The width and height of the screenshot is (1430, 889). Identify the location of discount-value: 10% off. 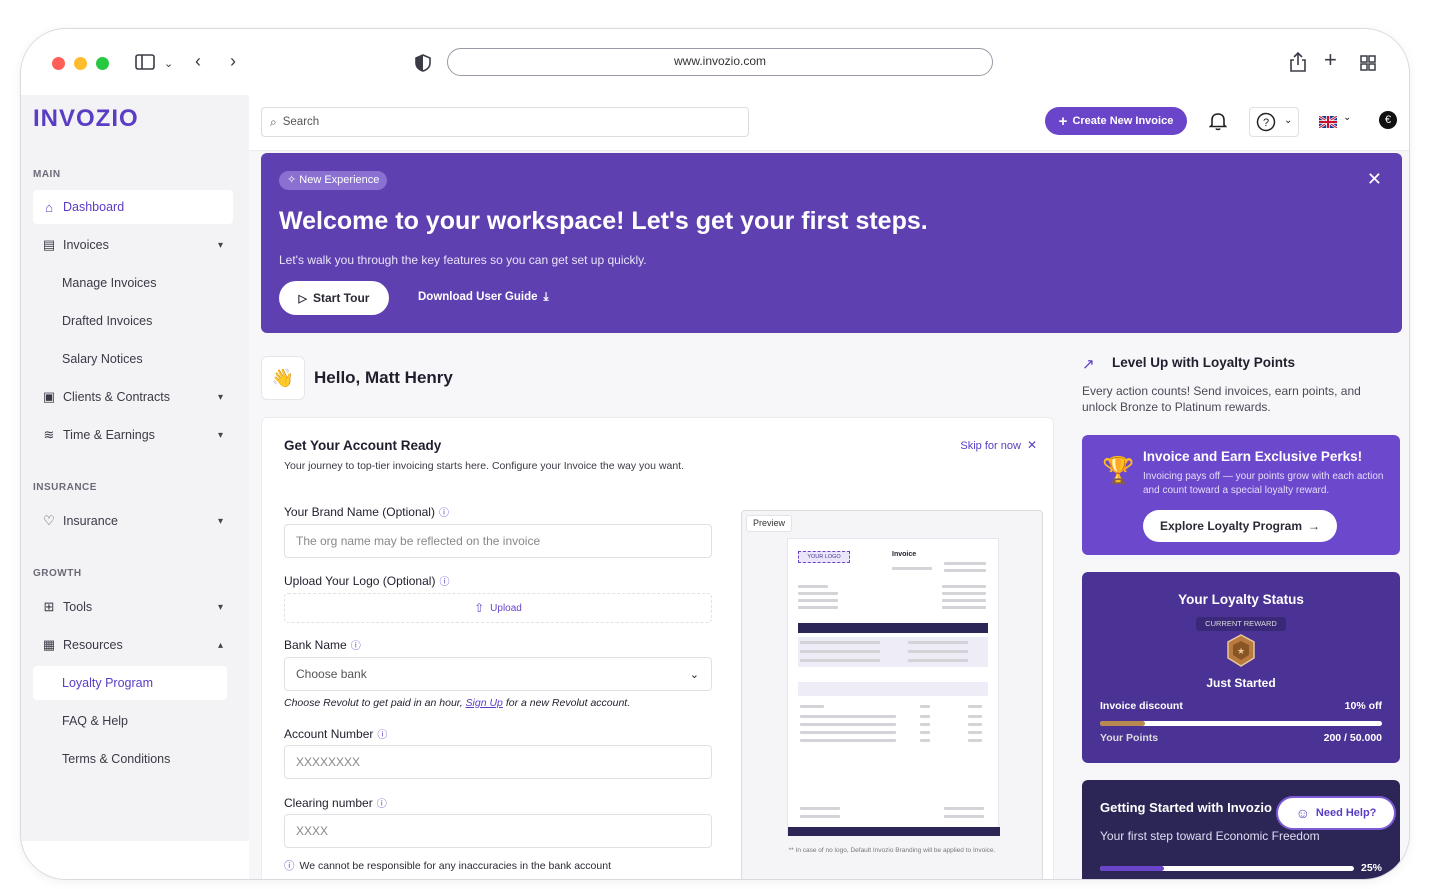
(1363, 706).